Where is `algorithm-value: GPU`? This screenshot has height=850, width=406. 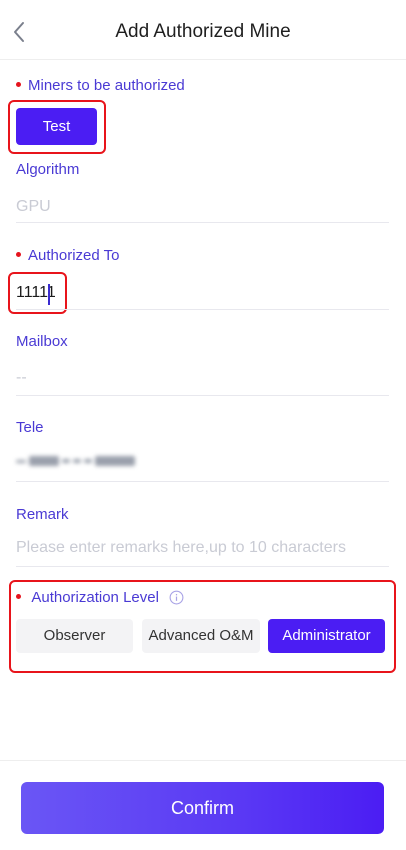
algorithm-value: GPU is located at coordinates (33, 206).